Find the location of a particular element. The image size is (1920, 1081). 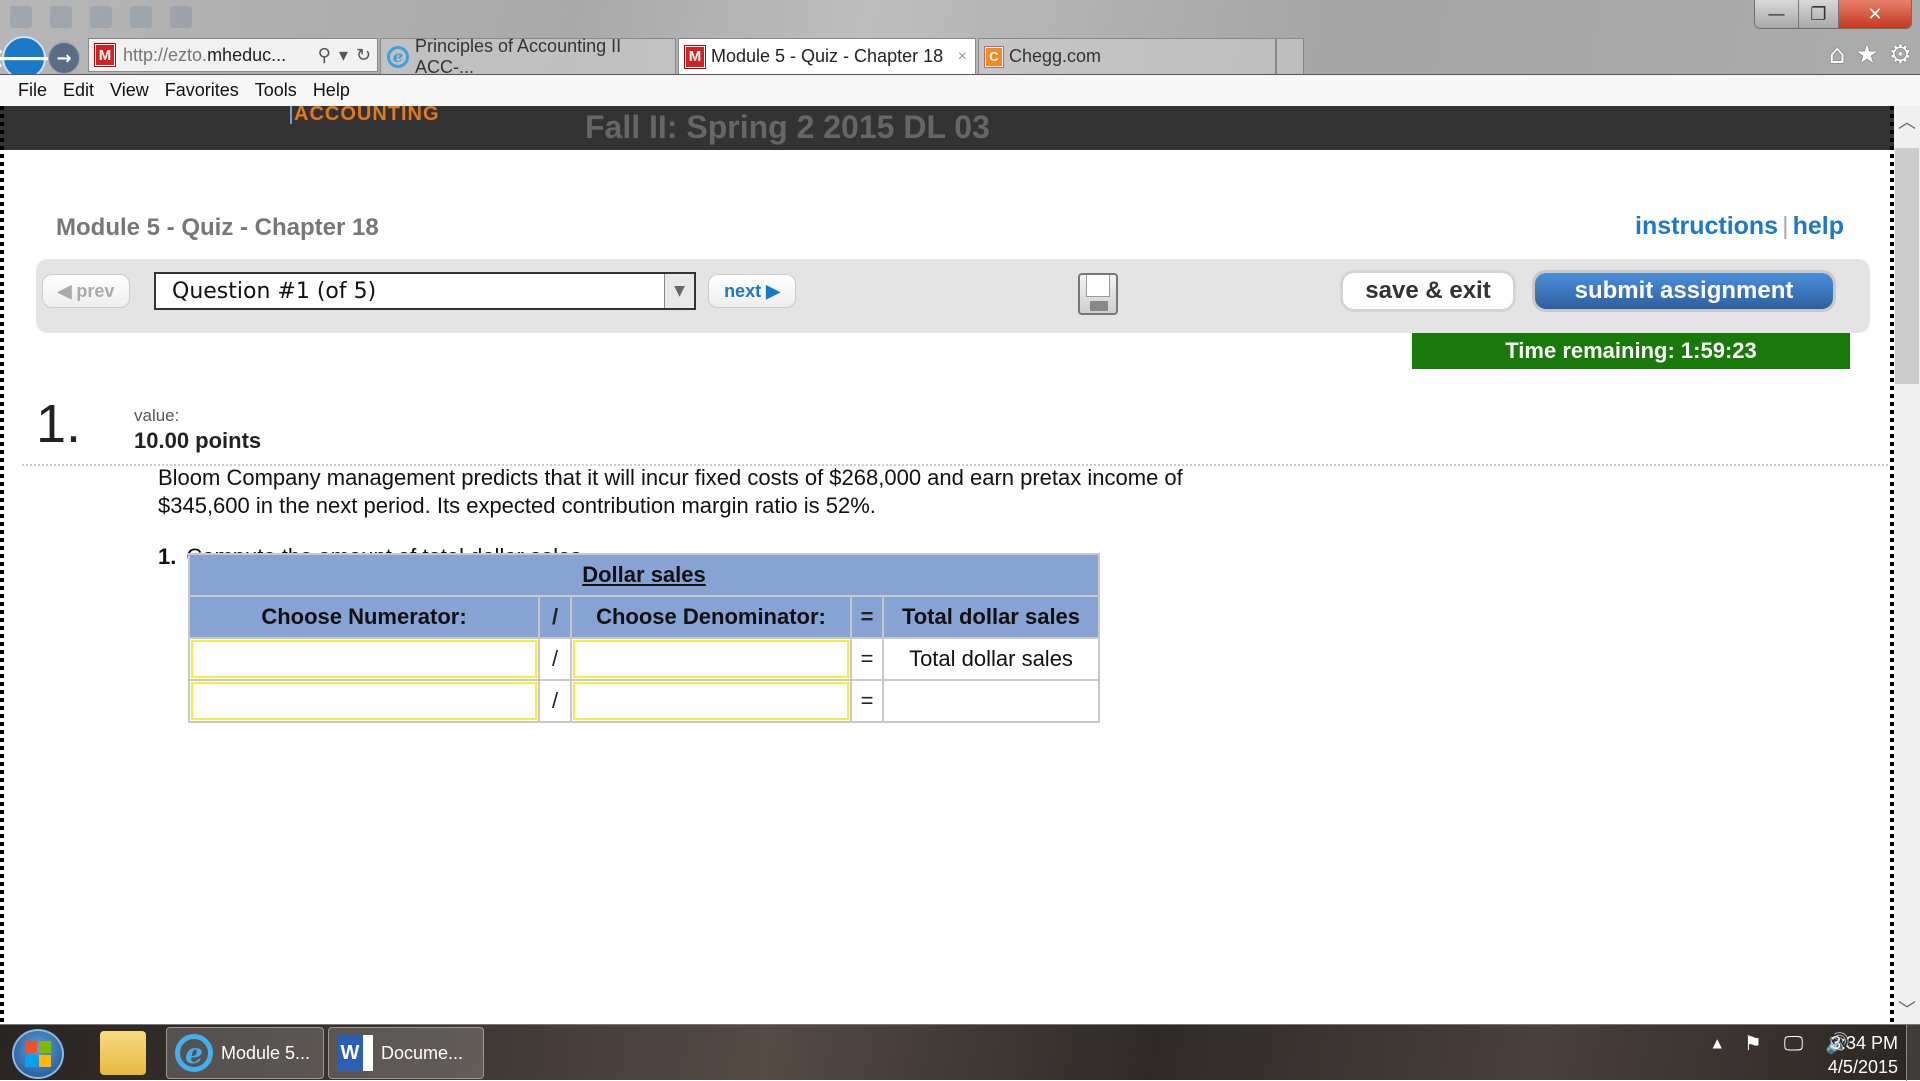

ie-icon: e is located at coordinates (194, 1053).